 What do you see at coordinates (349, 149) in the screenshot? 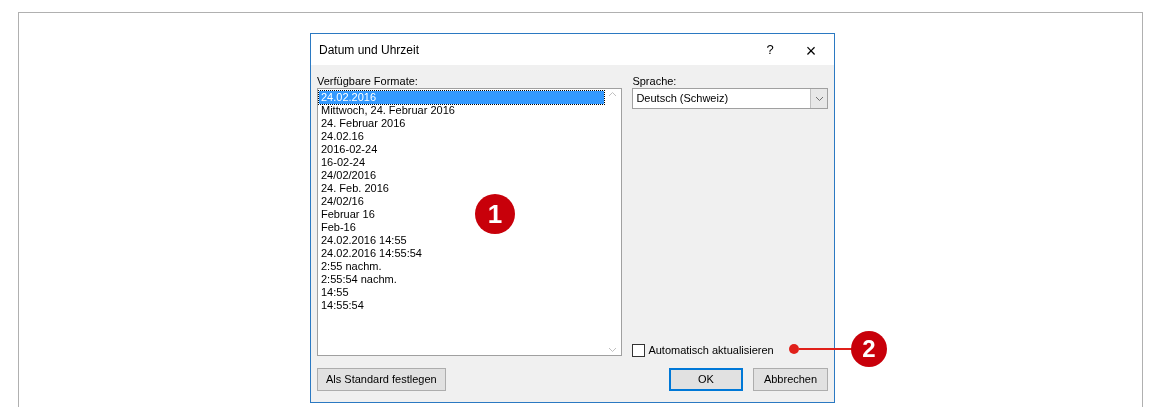
I see `format-item: 2016-02-24` at bounding box center [349, 149].